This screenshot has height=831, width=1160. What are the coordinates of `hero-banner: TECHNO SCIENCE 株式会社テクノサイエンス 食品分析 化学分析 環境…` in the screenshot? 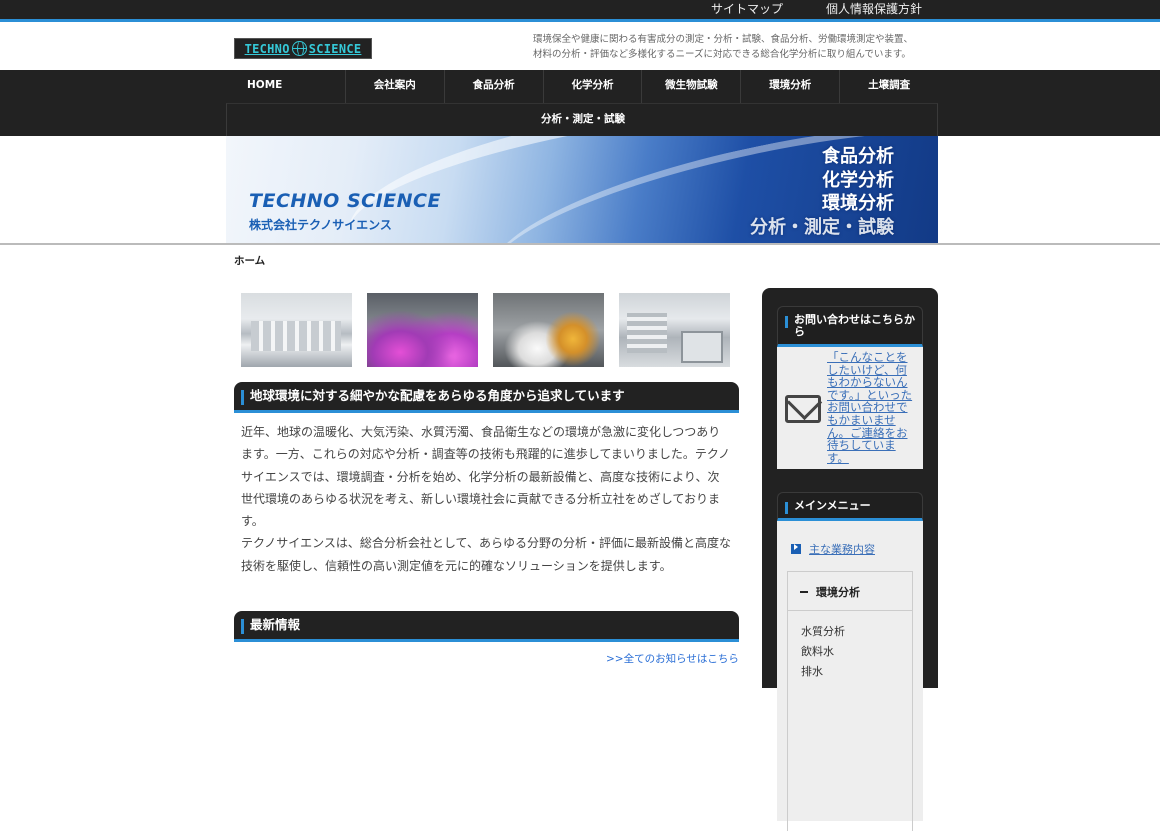 It's located at (582, 189).